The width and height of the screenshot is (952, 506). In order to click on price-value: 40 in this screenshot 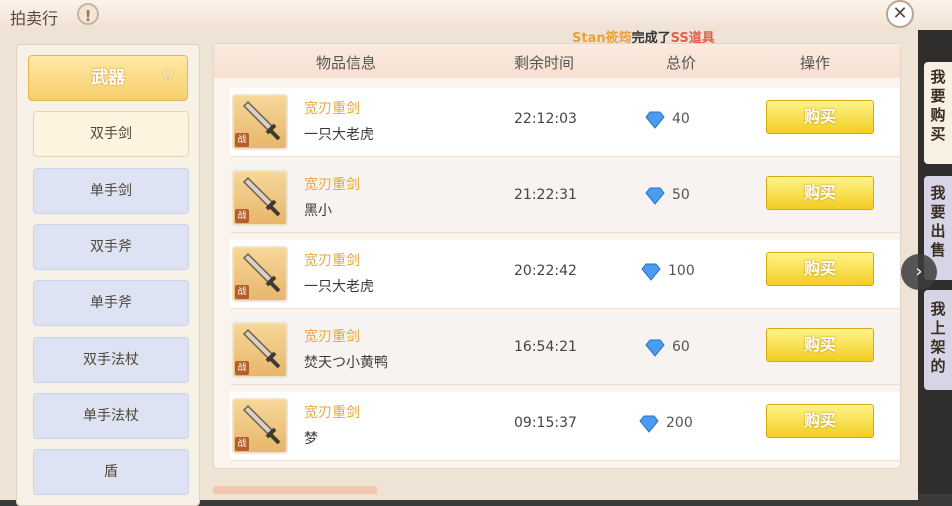, I will do `click(681, 119)`.